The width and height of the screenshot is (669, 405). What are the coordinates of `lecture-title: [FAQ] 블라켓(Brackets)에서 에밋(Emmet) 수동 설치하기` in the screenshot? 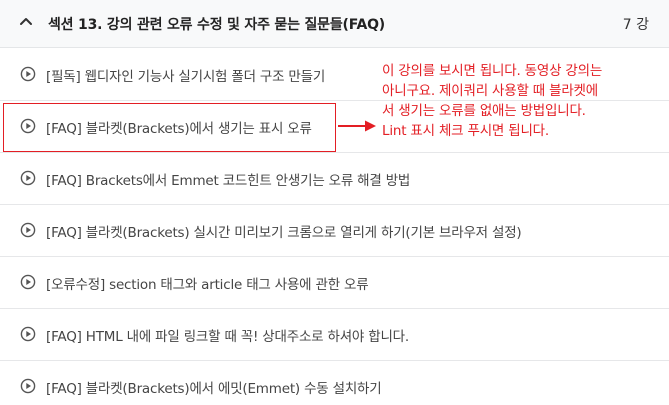 It's located at (214, 389).